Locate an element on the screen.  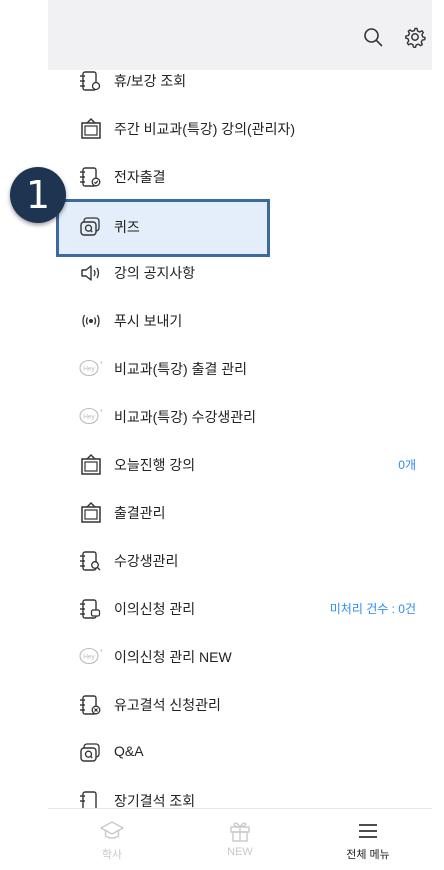
calendar-x-icon is located at coordinates (90, 705).